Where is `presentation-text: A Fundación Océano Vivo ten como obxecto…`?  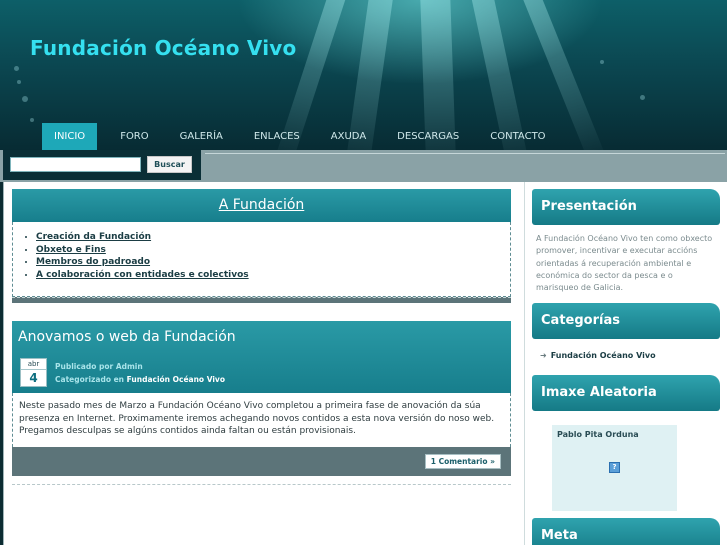
presentation-text: A Fundación Océano Vivo ten como obxecto… is located at coordinates (624, 263).